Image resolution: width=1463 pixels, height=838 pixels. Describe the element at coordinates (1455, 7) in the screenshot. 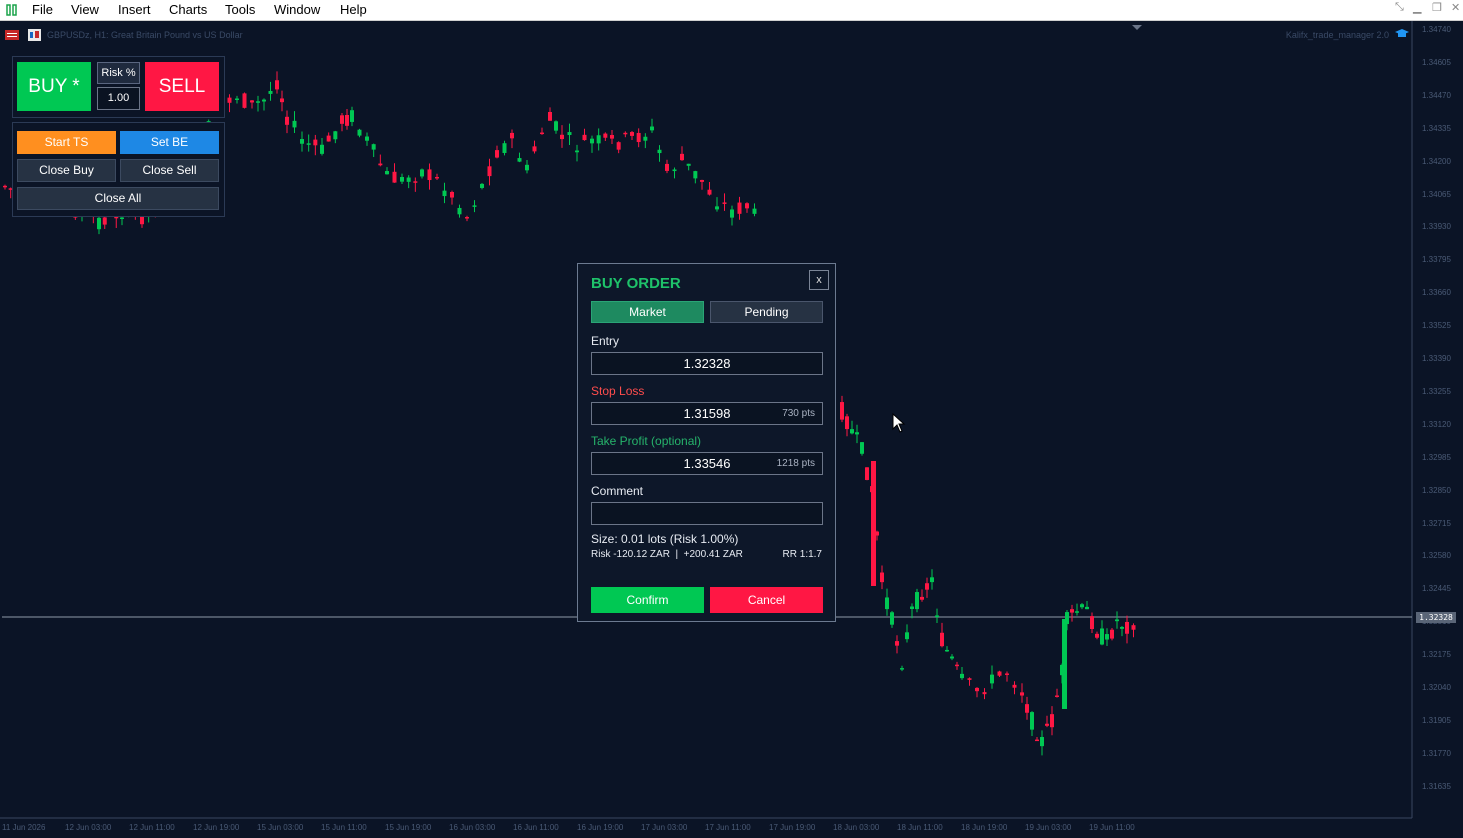

I see `close-window-icon: ✕` at that location.